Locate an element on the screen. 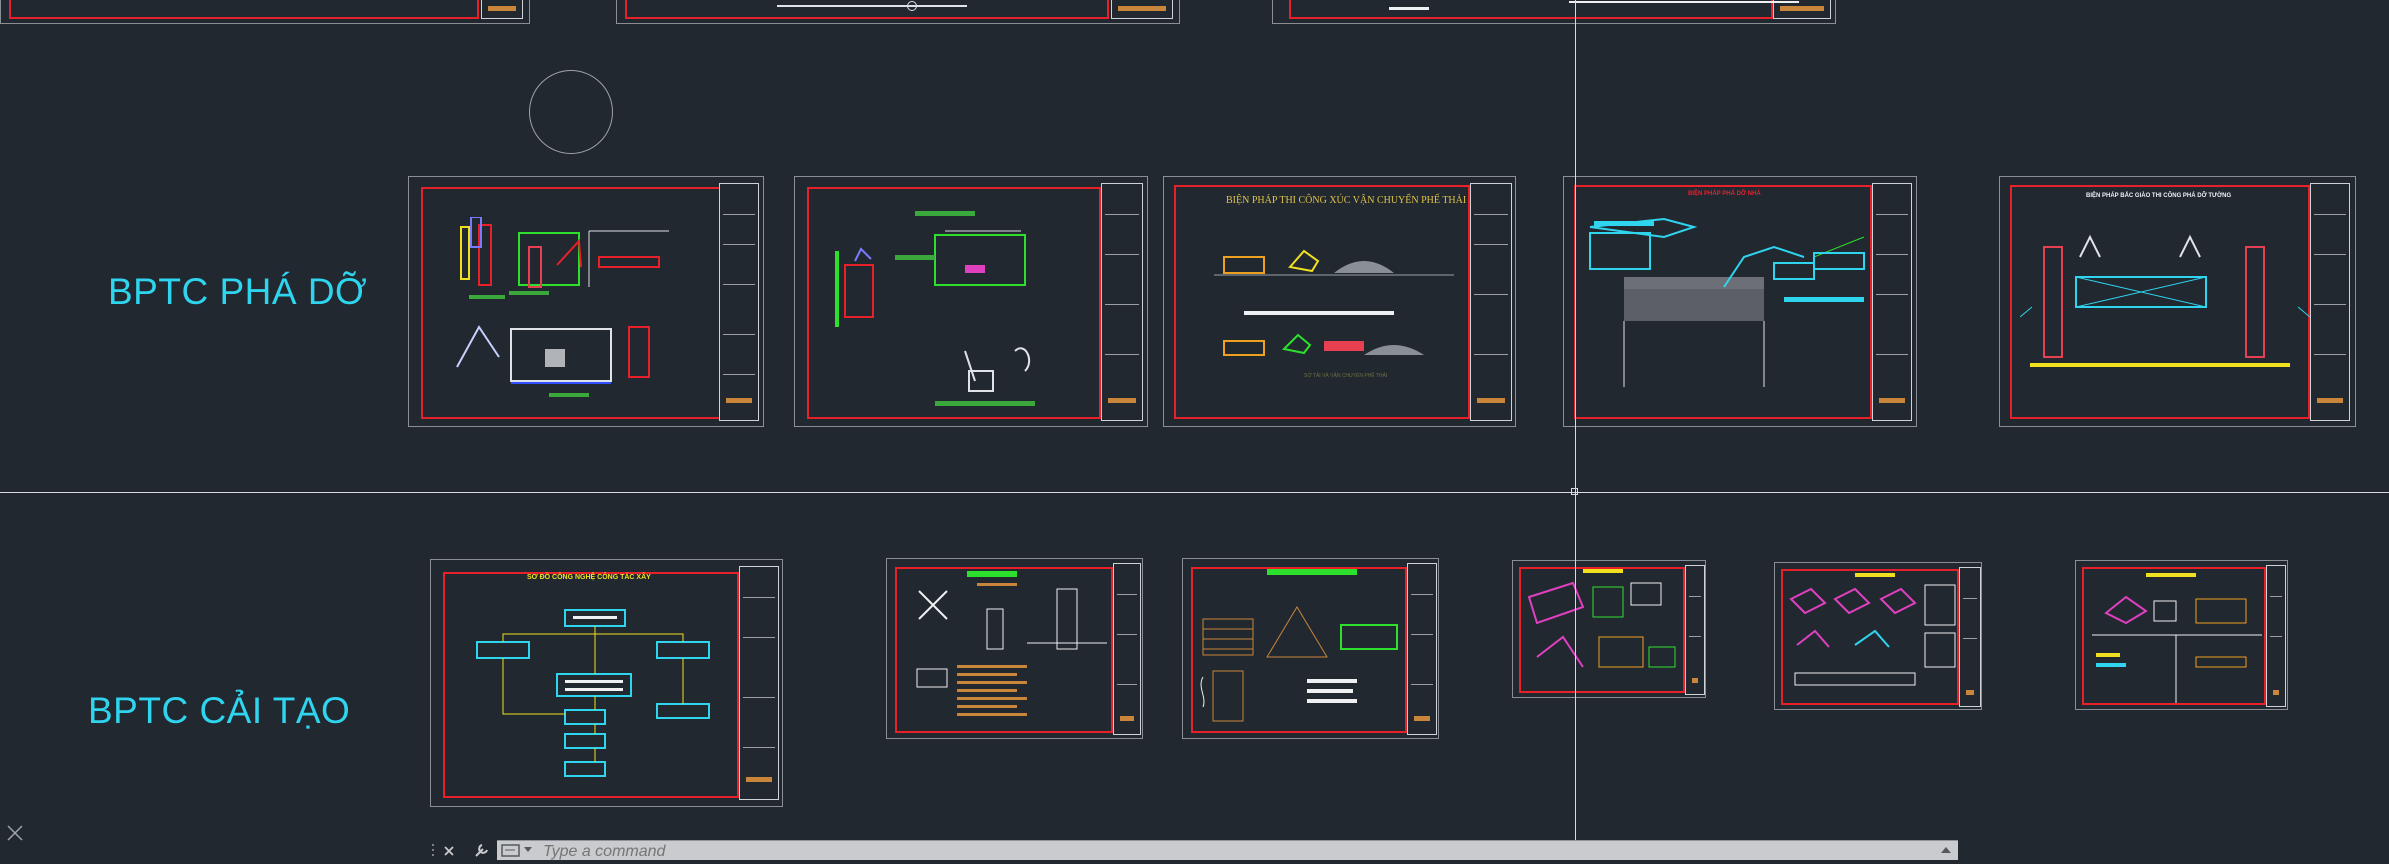  sheet-caption: SƠ TẢI VÀ VẬN CHUYỂN PHẾ THẢI is located at coordinates (1346, 376).